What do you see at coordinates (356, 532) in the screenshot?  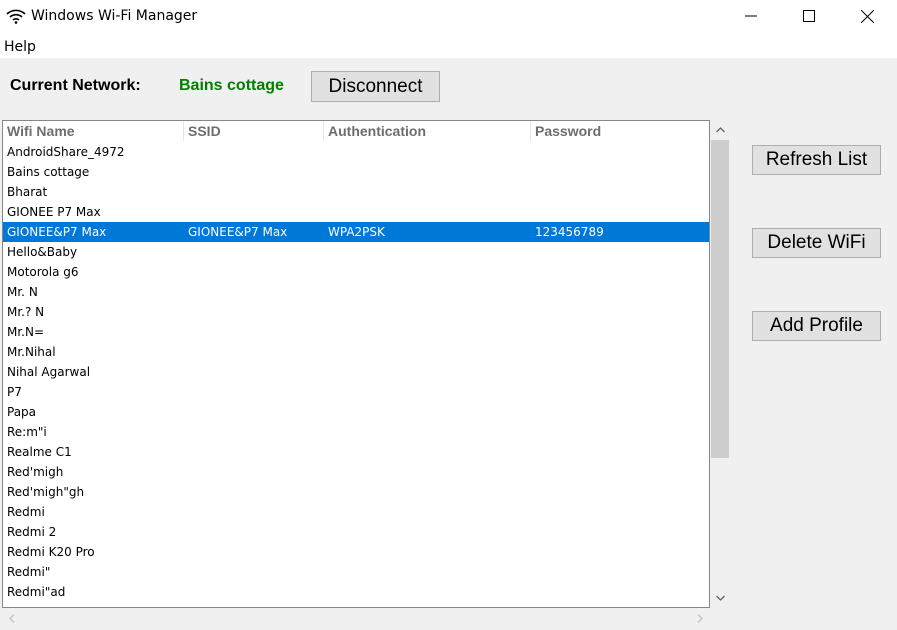 I see `table-row: Redmi 2` at bounding box center [356, 532].